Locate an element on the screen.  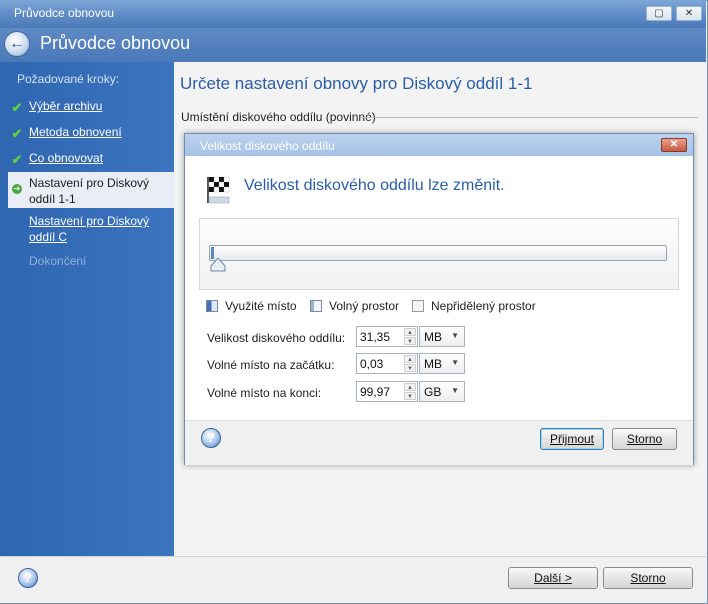
current-step-arrow-icon: ➔ is located at coordinates (17, 189).